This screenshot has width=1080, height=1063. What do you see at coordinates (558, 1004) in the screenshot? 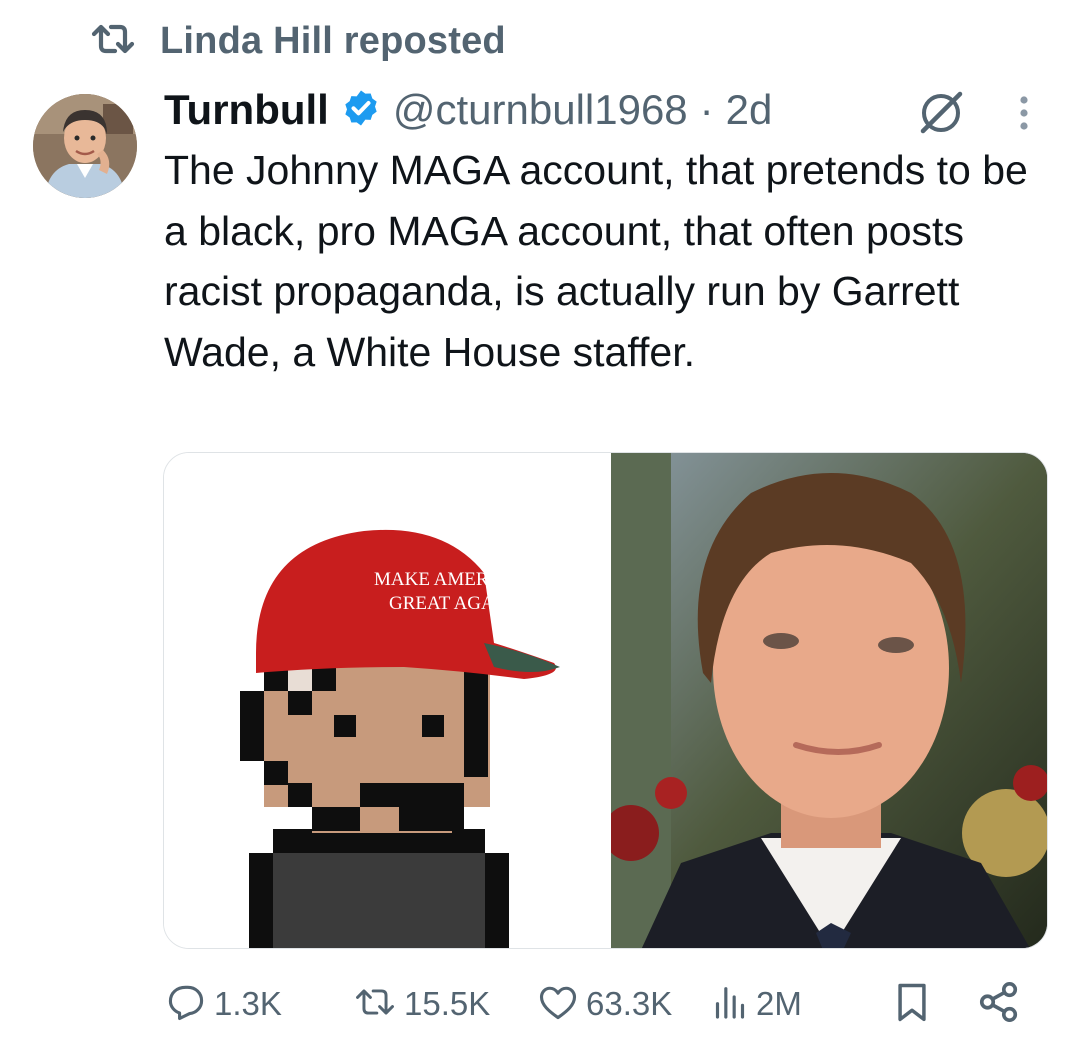
I see `heart-icon` at bounding box center [558, 1004].